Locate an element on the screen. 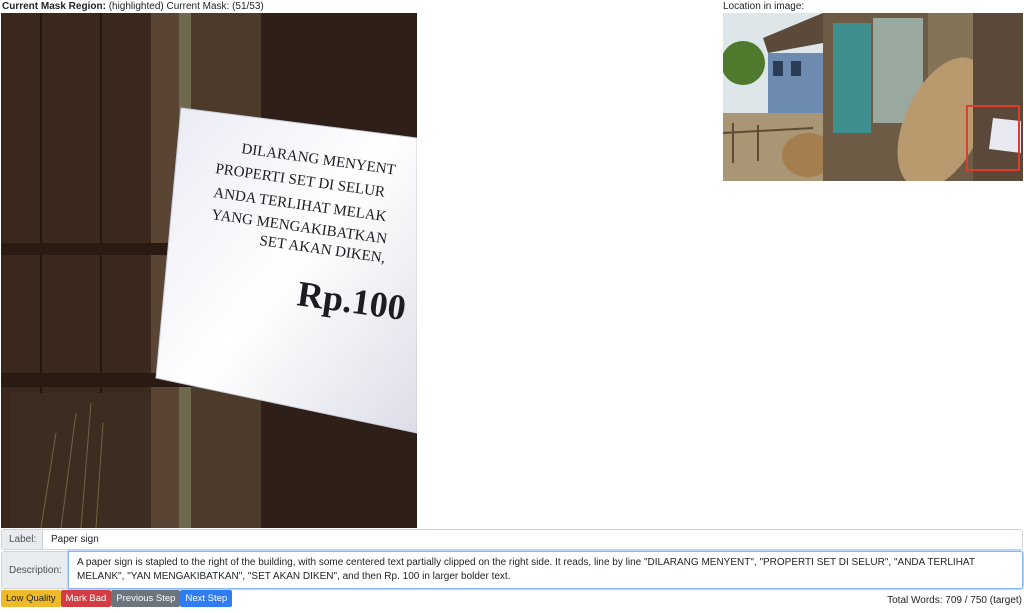  location-highlight-box is located at coordinates (993, 138).